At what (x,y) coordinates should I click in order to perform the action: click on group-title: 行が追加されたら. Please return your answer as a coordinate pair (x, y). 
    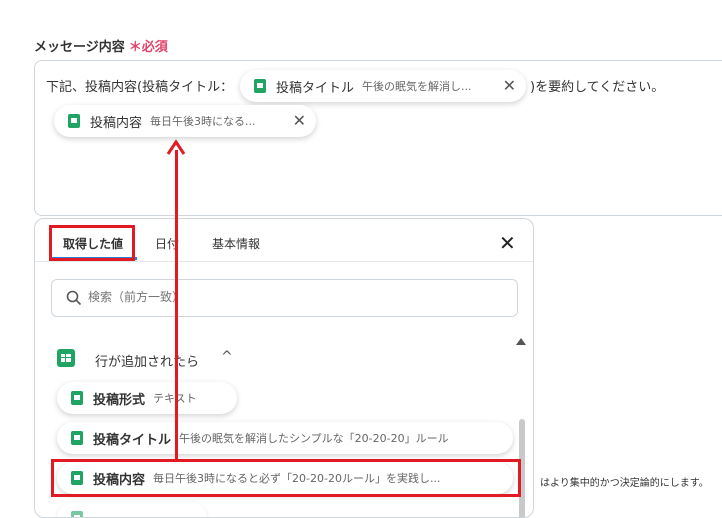
    Looking at the image, I should click on (147, 360).